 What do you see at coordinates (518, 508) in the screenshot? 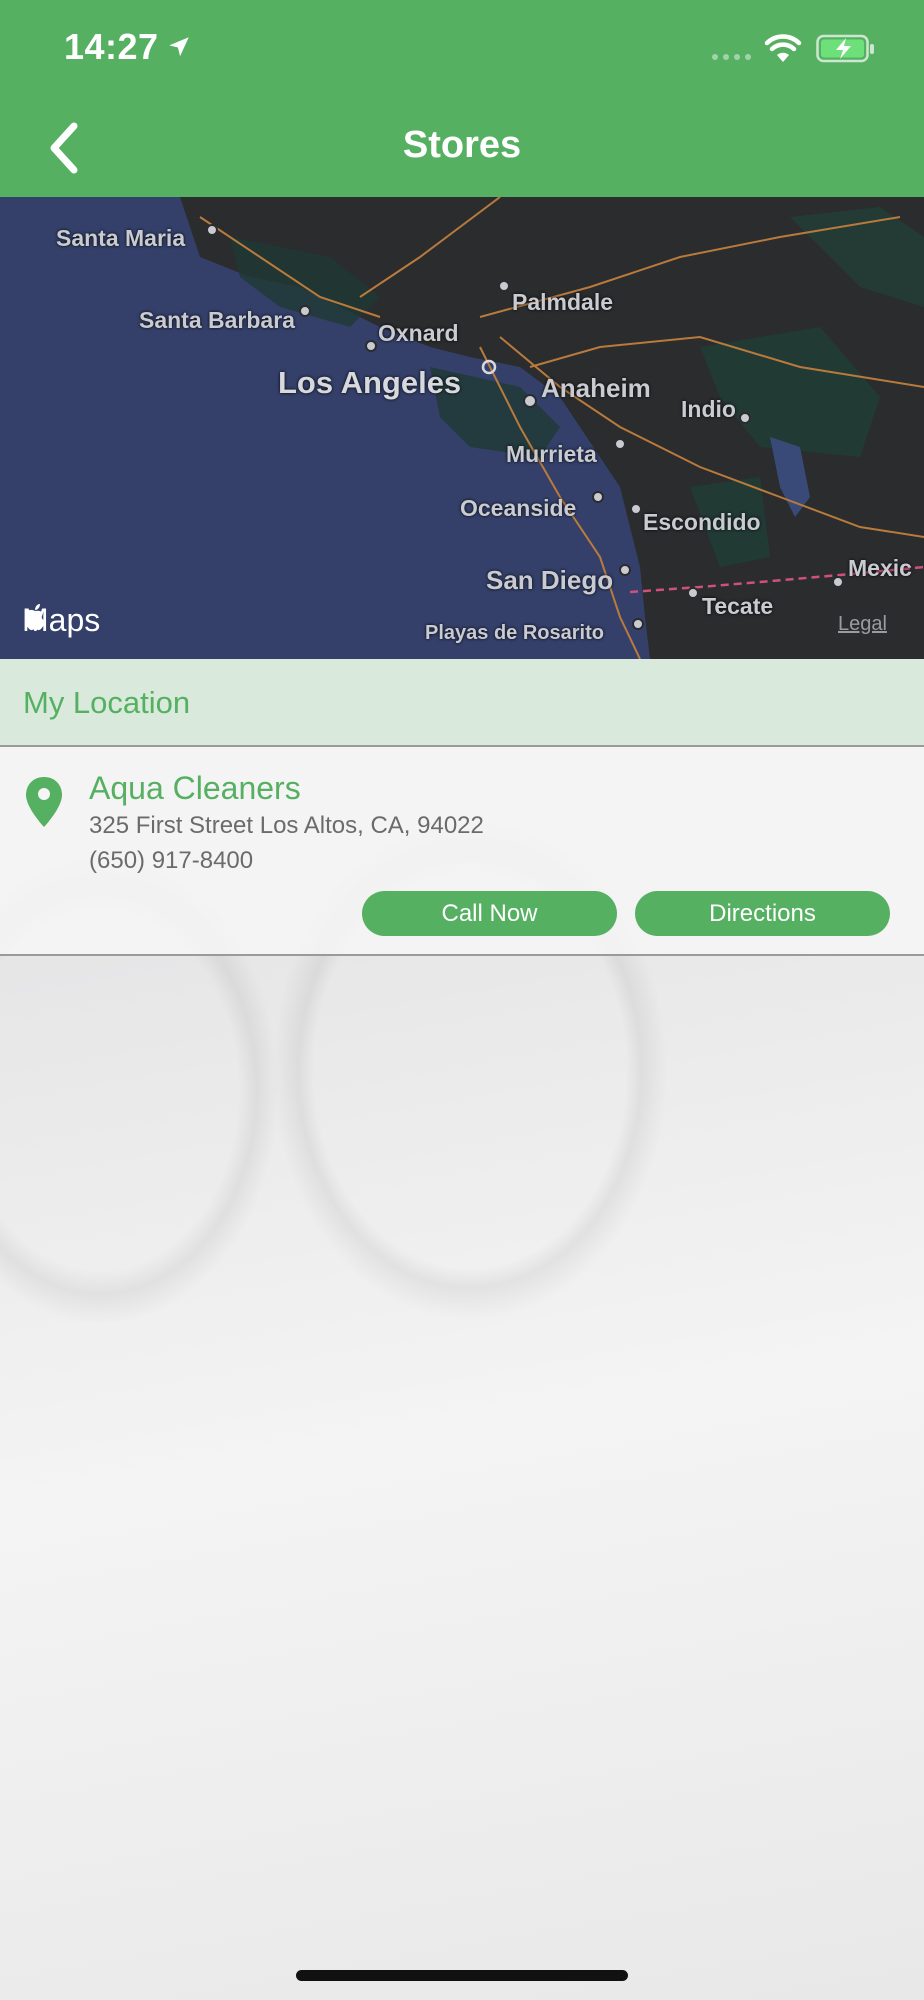
I see `map-label-oceanside: Oceanside` at bounding box center [518, 508].